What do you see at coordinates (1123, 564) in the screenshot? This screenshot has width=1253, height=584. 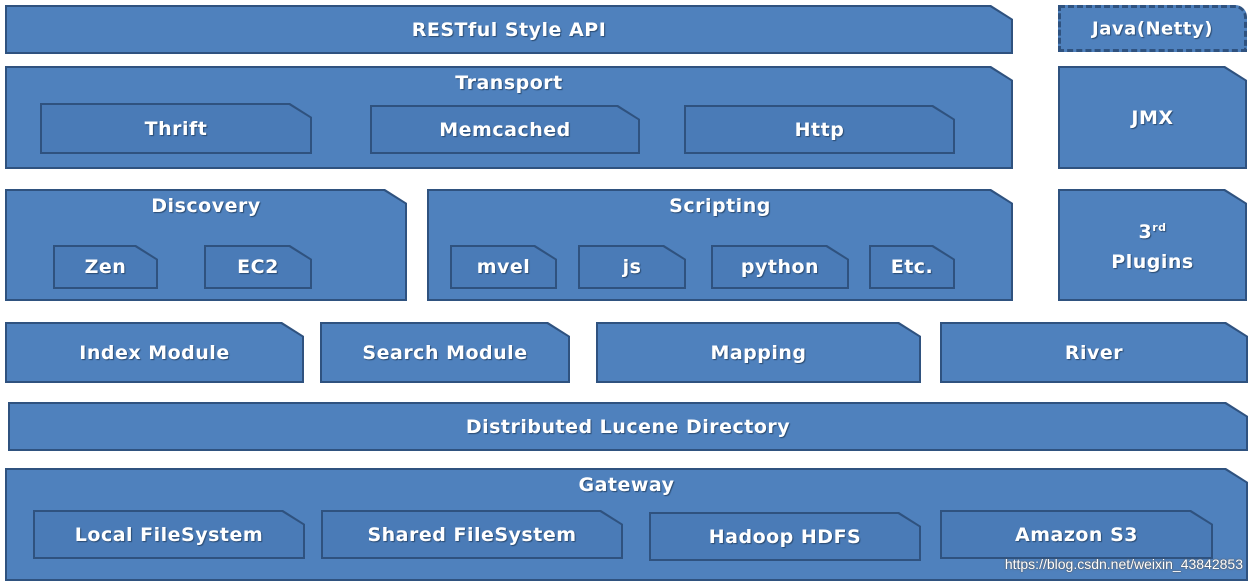 I see `watermark: https://blog.csdn.net/weixin_43842853` at bounding box center [1123, 564].